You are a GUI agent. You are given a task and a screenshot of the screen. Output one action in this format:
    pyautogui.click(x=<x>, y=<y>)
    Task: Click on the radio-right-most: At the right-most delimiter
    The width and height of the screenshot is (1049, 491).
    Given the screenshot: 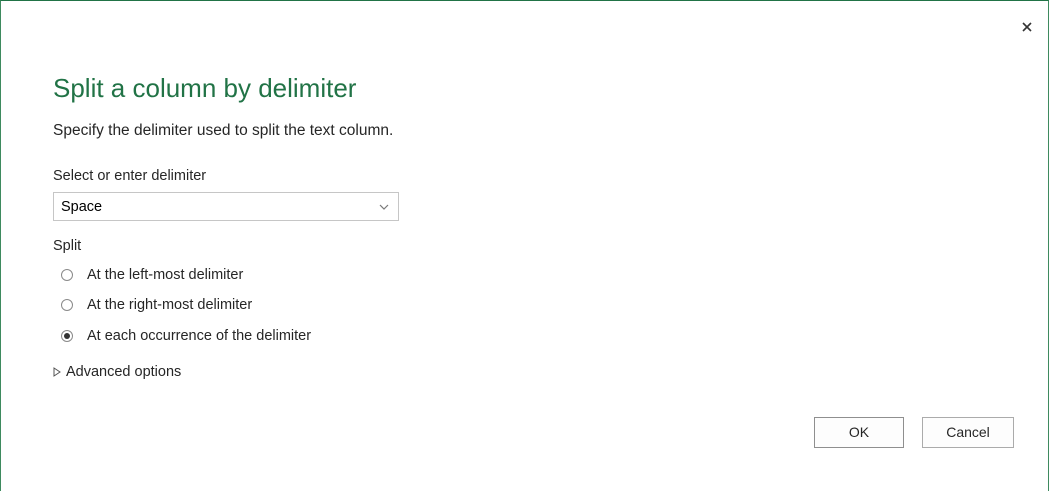 What is the action you would take?
    pyautogui.click(x=156, y=305)
    